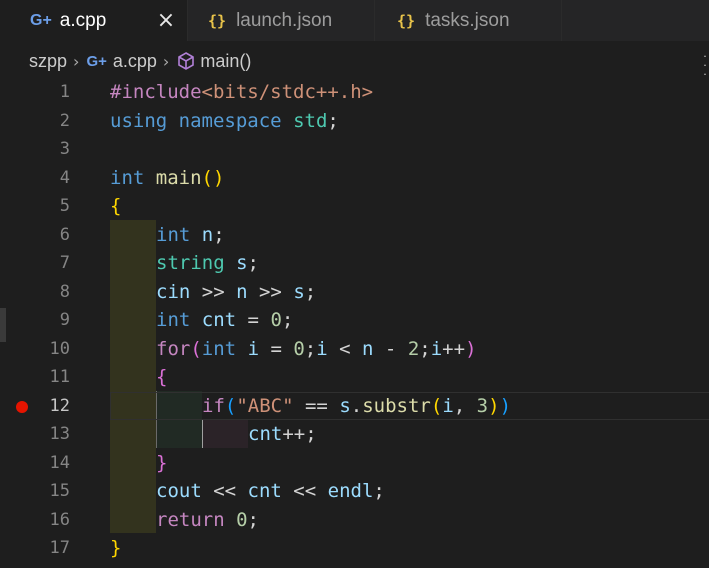  Describe the element at coordinates (64, 234) in the screenshot. I see `line-number: 6` at that location.